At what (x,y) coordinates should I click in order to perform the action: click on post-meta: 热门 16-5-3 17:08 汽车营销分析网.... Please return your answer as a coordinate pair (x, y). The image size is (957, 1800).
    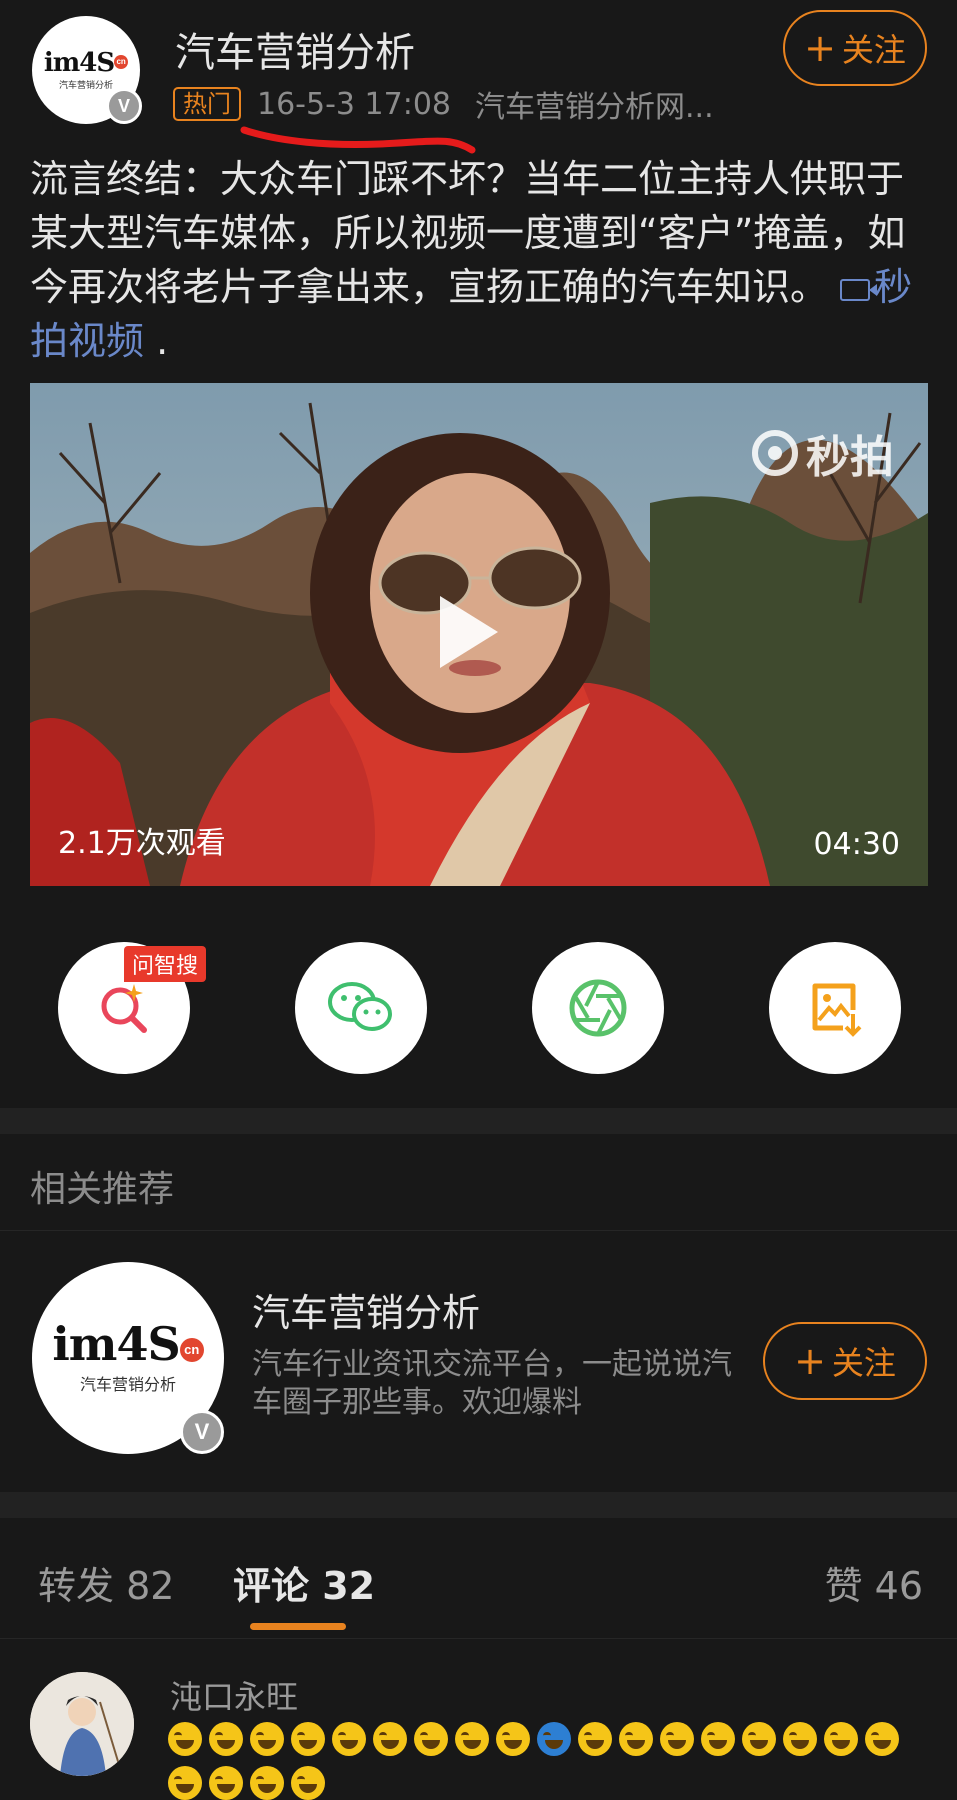
    Looking at the image, I should click on (443, 104).